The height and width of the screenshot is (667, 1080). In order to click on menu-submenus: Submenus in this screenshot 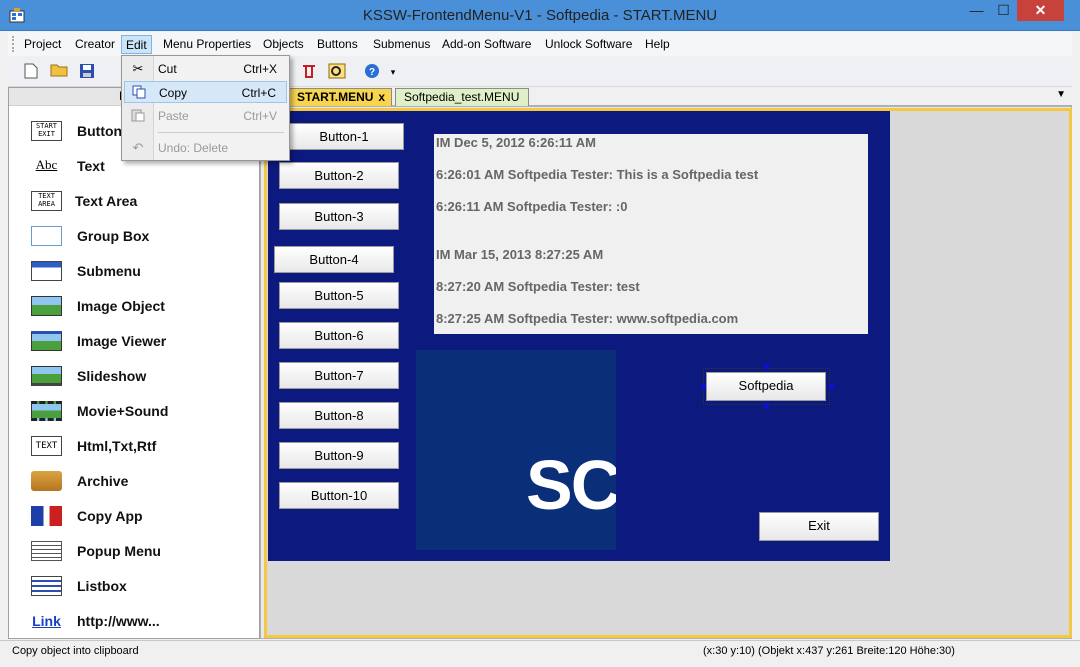, I will do `click(401, 44)`.